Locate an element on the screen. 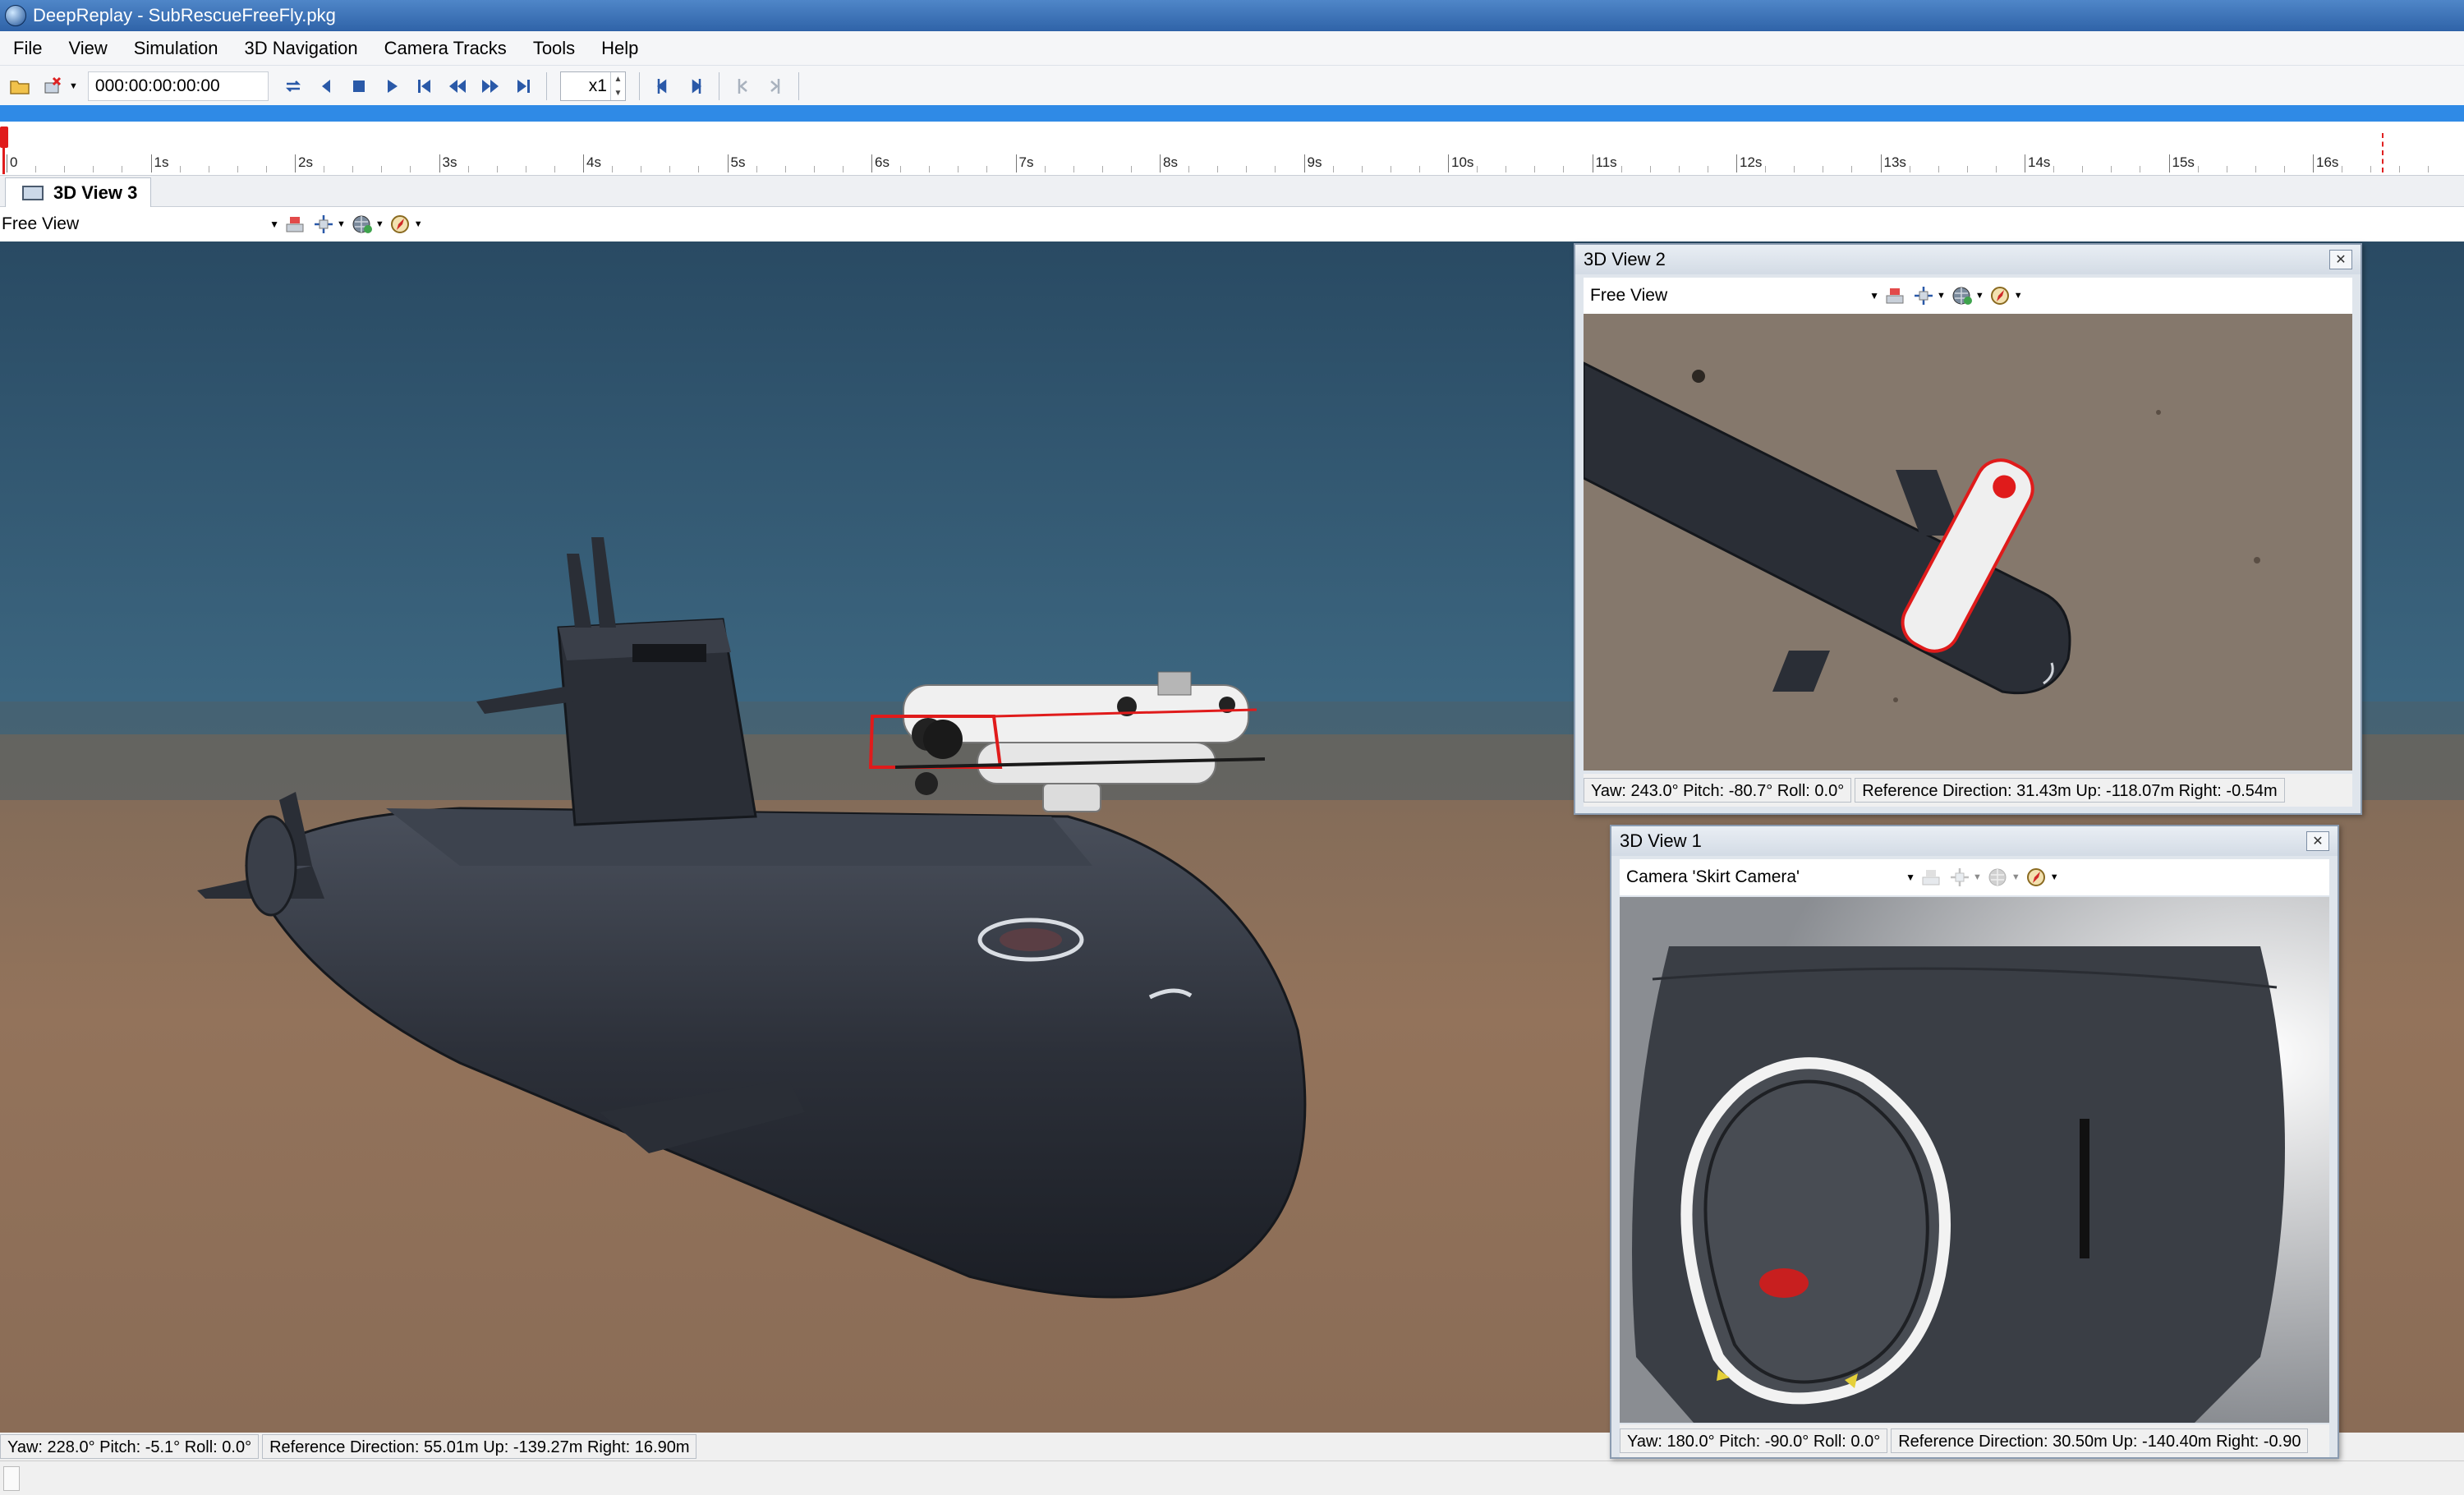 This screenshot has height=1495, width=2464. view3-orientation-readout: Yaw: 228.0° Pitch: -5.1° Roll: 0.0° is located at coordinates (130, 1446).